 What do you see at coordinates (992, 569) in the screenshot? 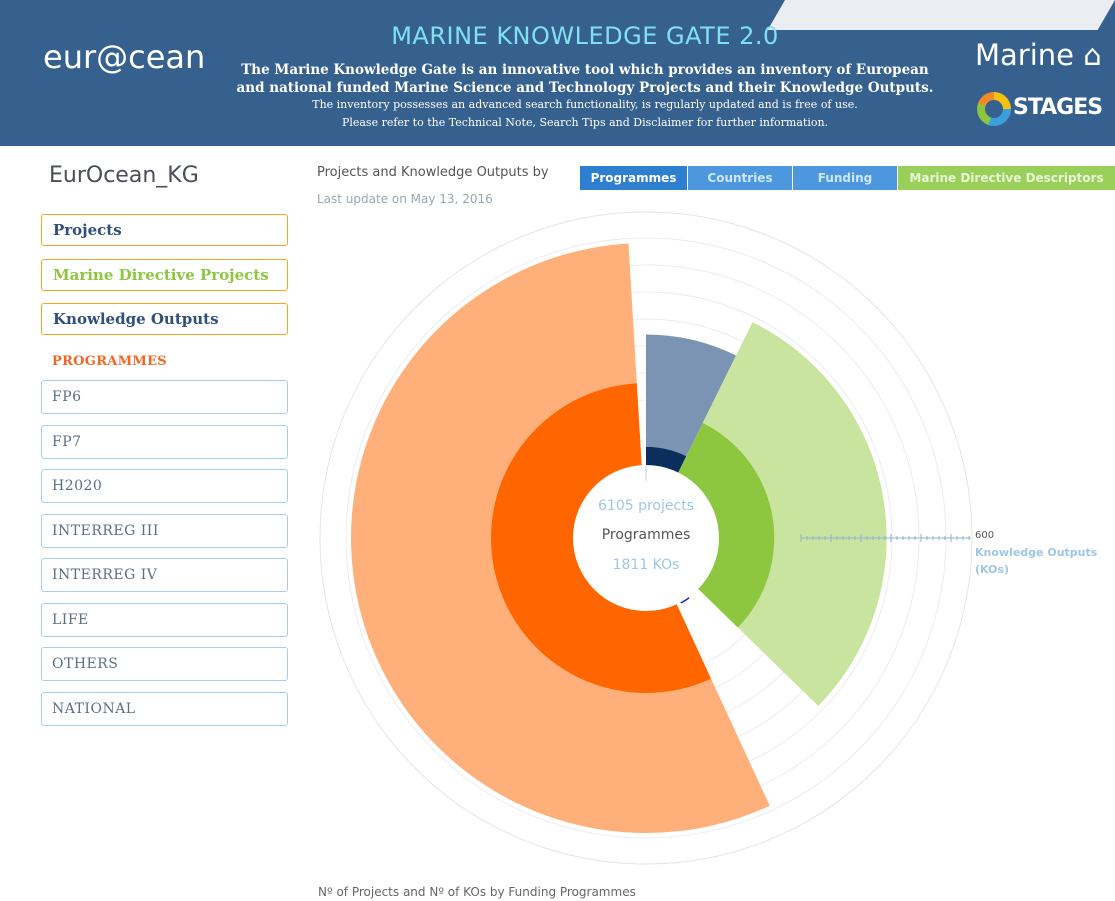
I see `axis-title: (KOs)` at bounding box center [992, 569].